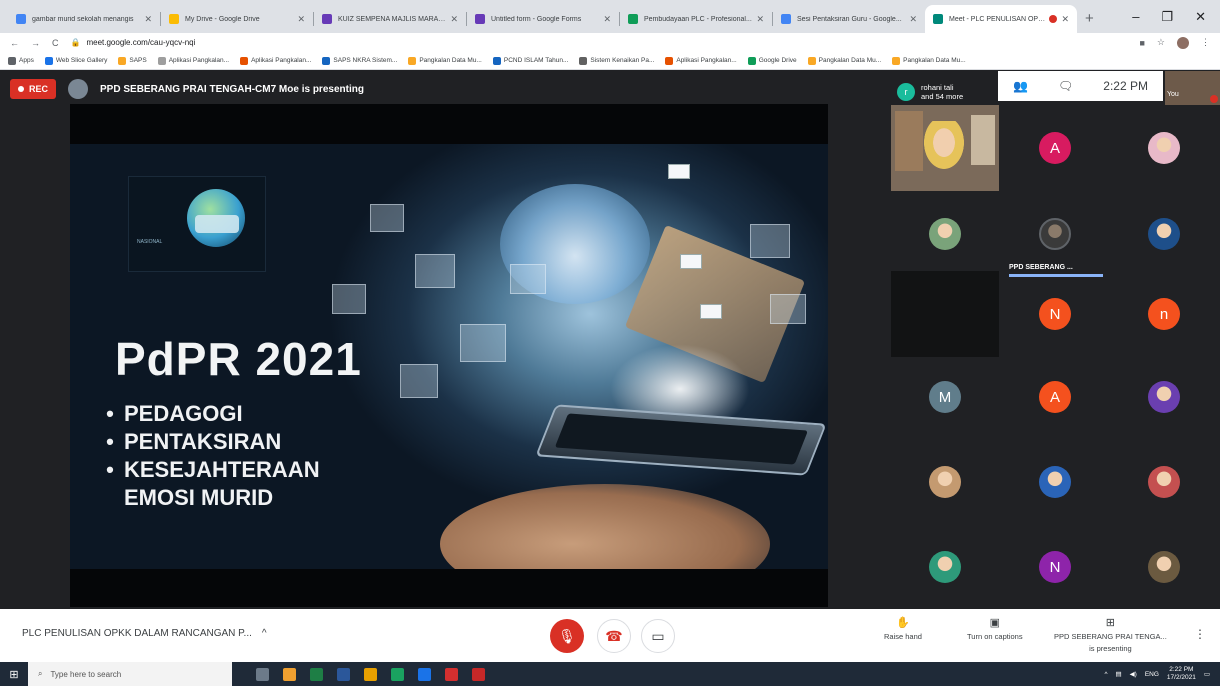  Describe the element at coordinates (1105, 674) in the screenshot. I see `tray-chevron-icon: ^` at that location.